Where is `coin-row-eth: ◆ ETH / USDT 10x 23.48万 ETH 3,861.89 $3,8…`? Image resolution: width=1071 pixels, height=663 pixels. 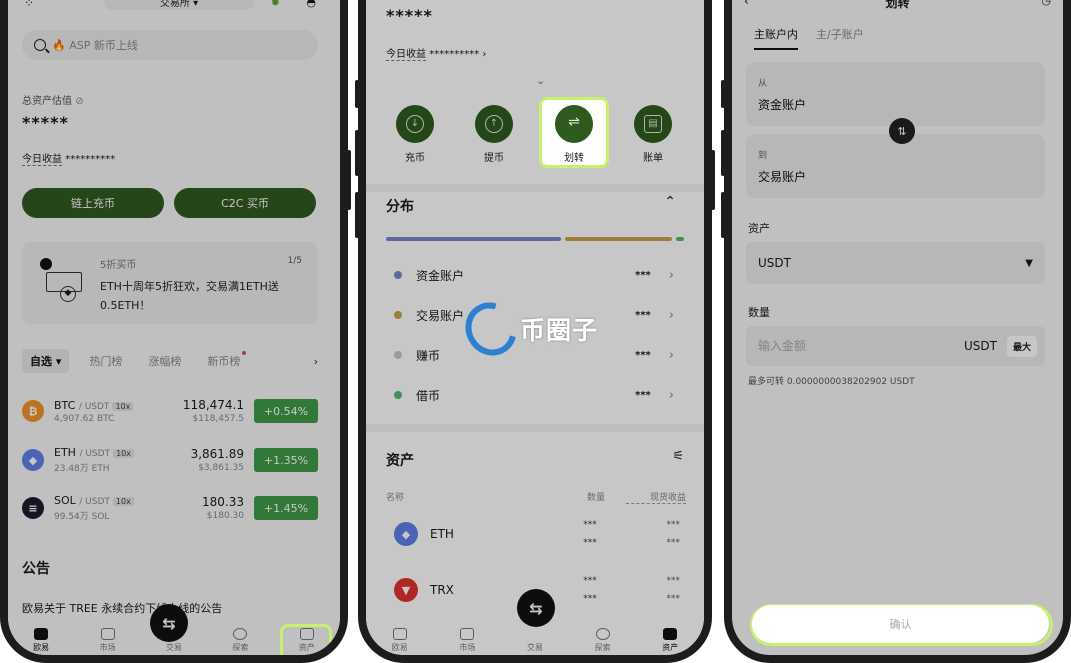
coin-row-eth: ◆ ETH / USDT 10x 23.48万 ETH 3,861.89 $3,8… is located at coordinates (170, 460).